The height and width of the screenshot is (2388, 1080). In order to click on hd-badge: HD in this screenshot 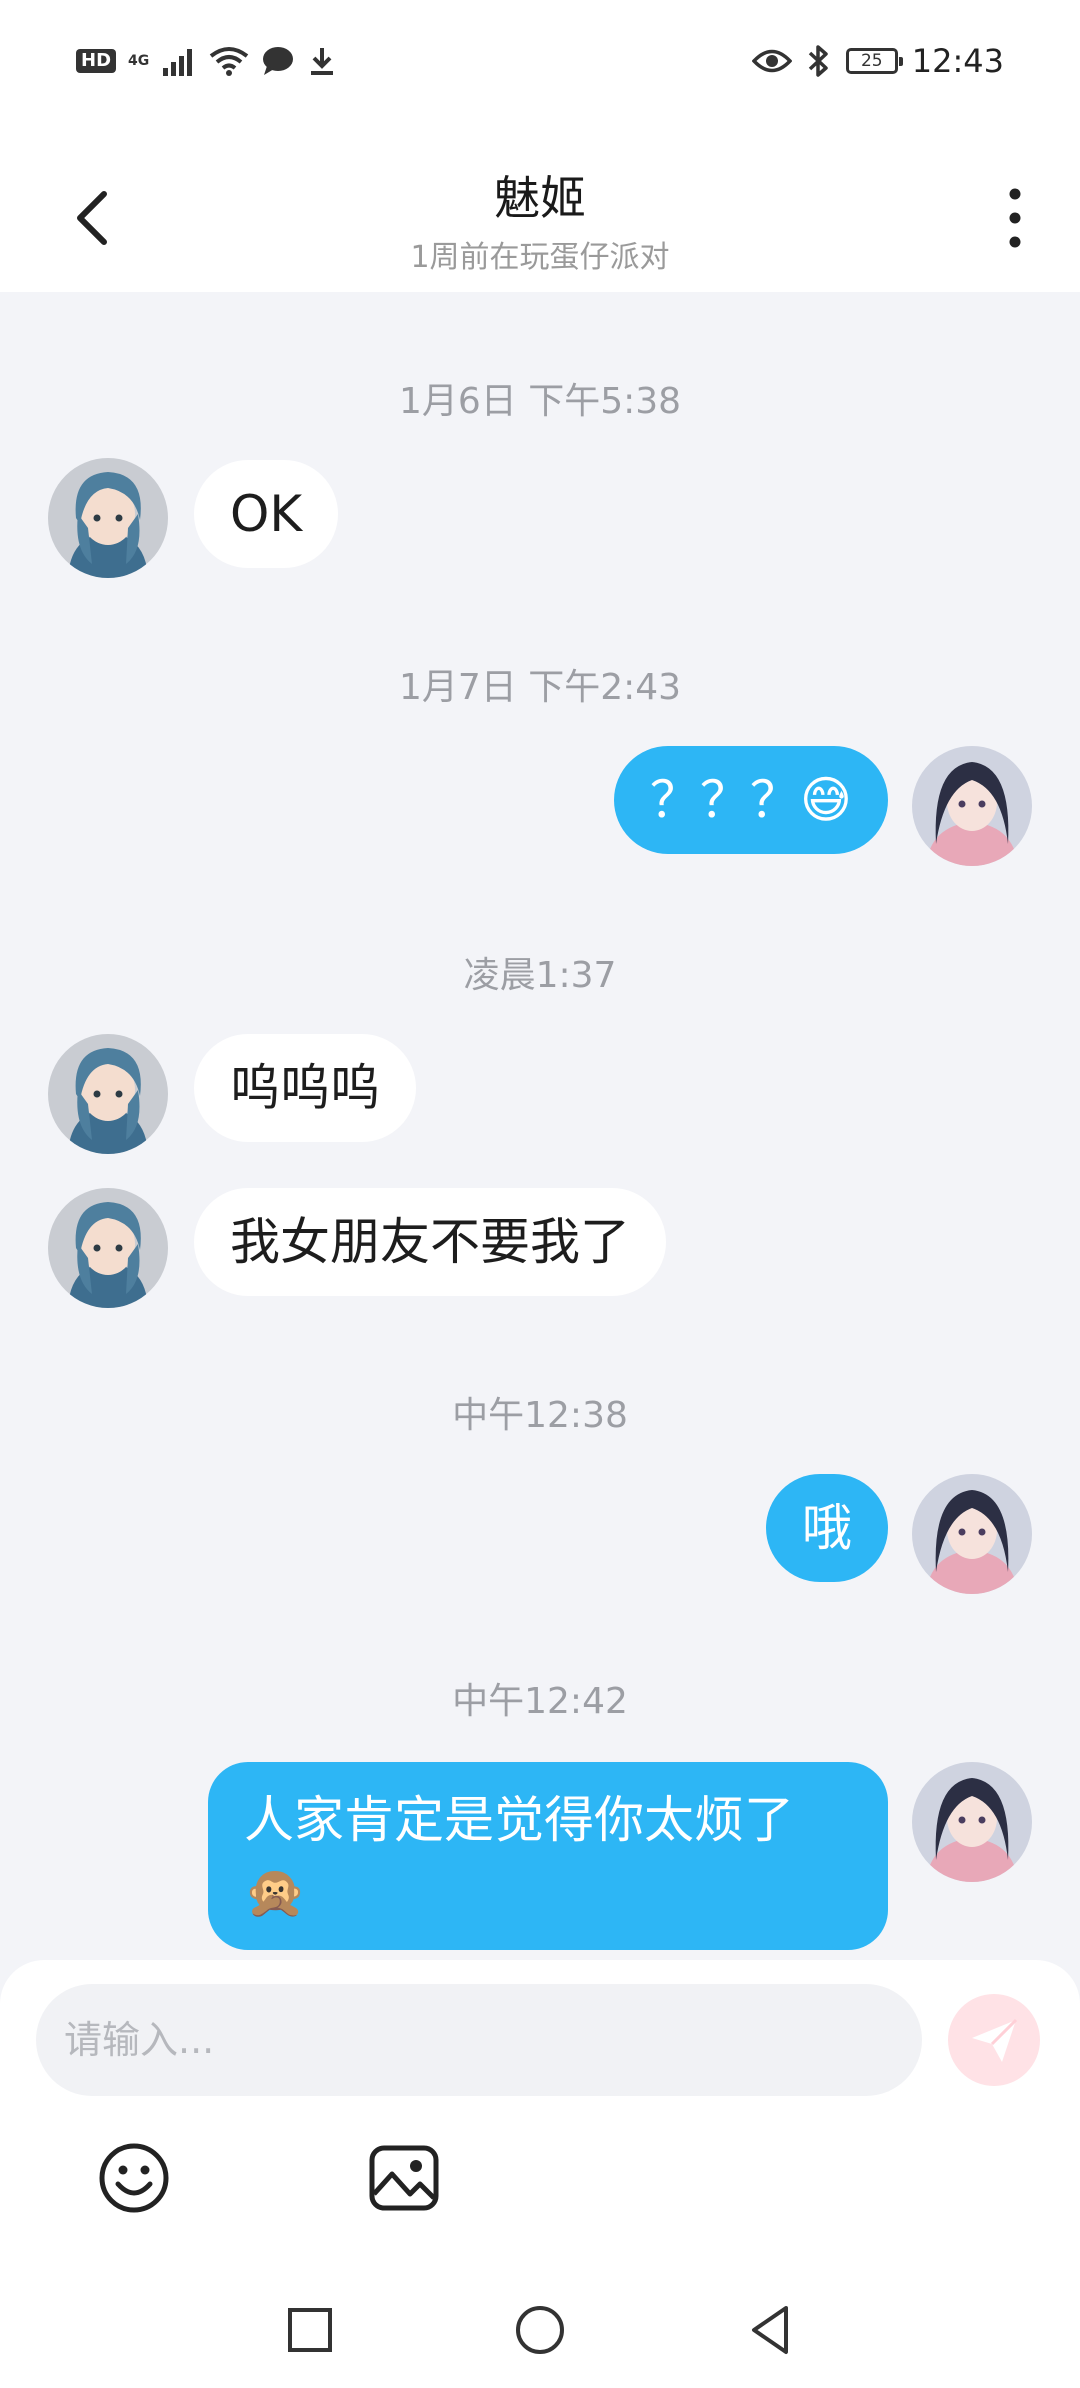, I will do `click(96, 61)`.